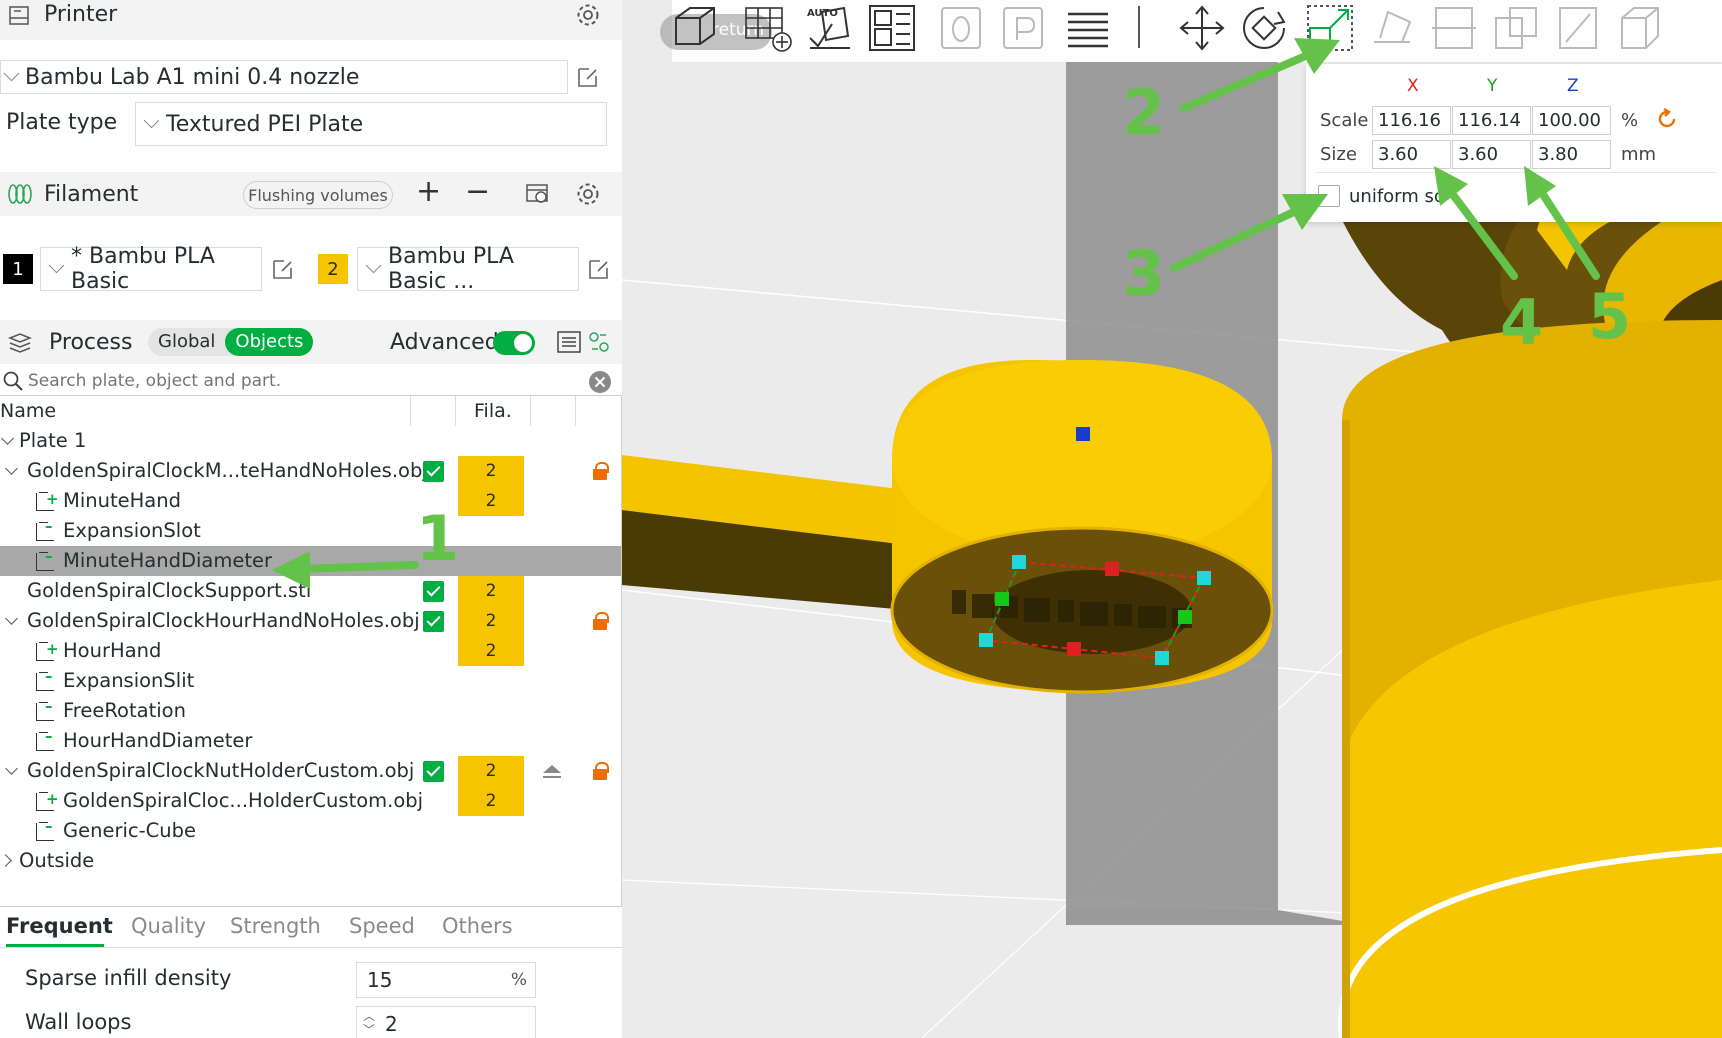 The width and height of the screenshot is (1722, 1038). I want to click on clear-search-icon, so click(600, 382).